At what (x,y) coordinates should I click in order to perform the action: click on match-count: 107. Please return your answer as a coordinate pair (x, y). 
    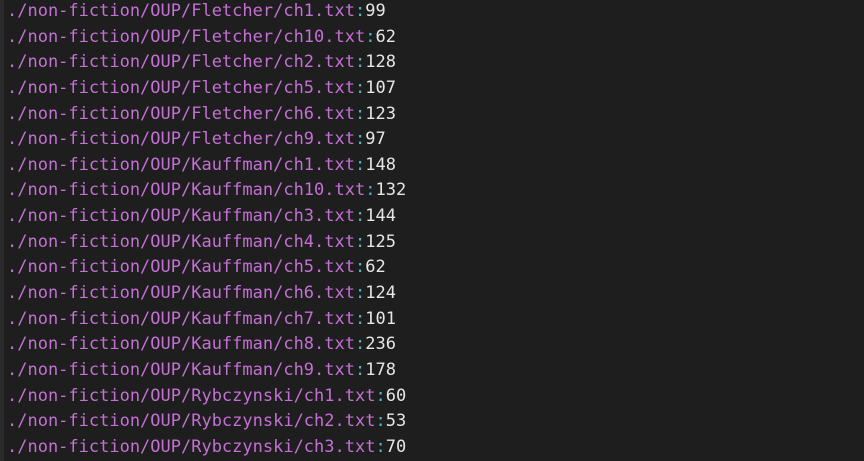
    Looking at the image, I should click on (380, 87).